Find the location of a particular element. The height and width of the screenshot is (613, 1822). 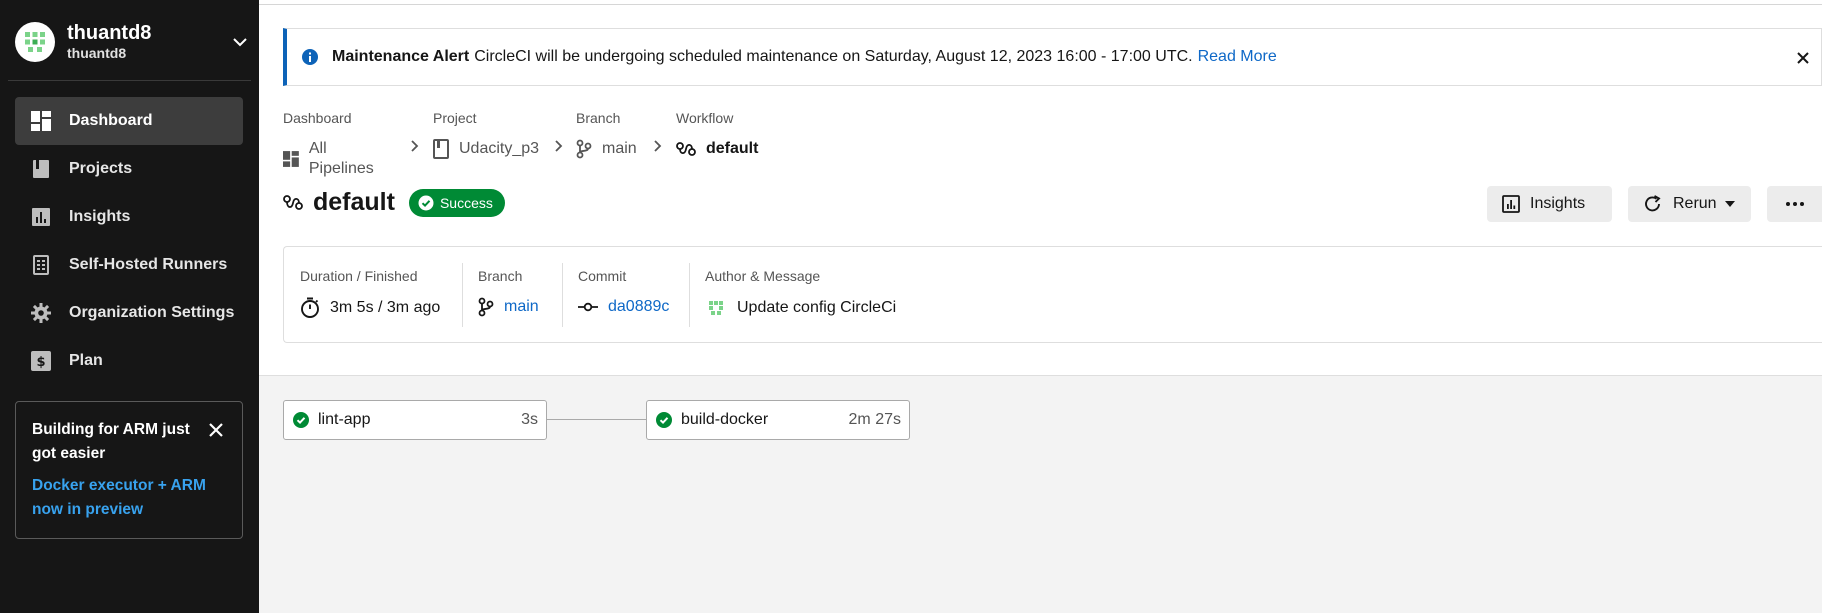

status-badge-label: Success is located at coordinates (466, 202).